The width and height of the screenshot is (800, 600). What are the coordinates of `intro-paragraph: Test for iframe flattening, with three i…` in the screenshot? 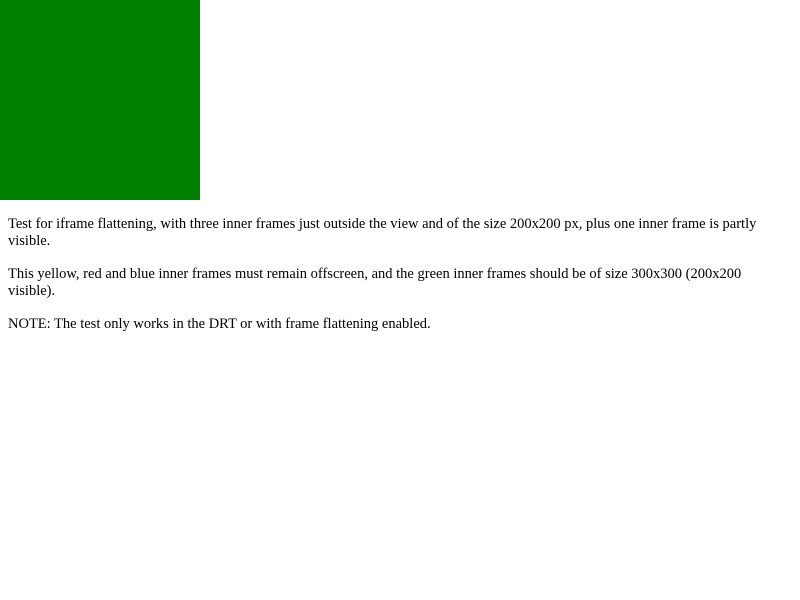 It's located at (382, 232).